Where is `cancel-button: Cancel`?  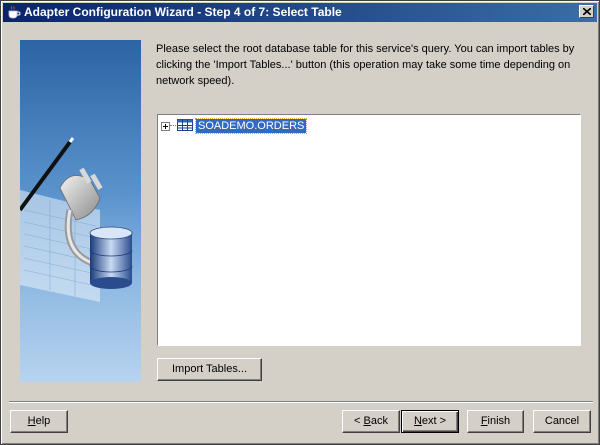
cancel-button: Cancel is located at coordinates (562, 421).